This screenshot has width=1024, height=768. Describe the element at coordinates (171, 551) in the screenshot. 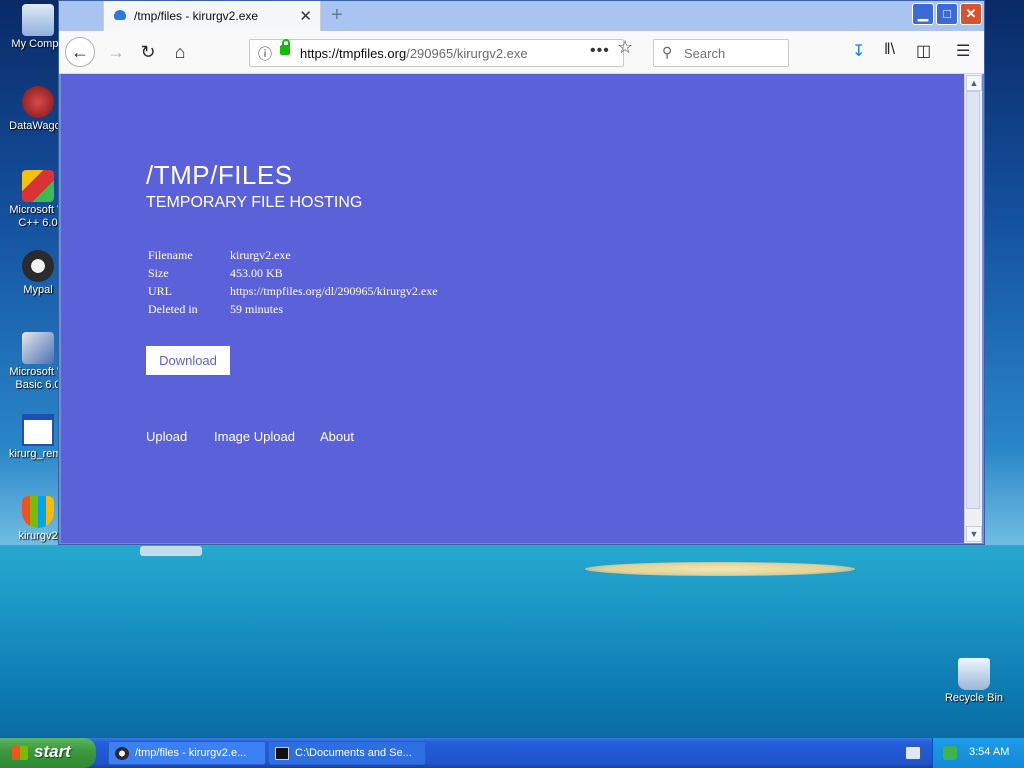

I see `wallpaper-boat` at that location.